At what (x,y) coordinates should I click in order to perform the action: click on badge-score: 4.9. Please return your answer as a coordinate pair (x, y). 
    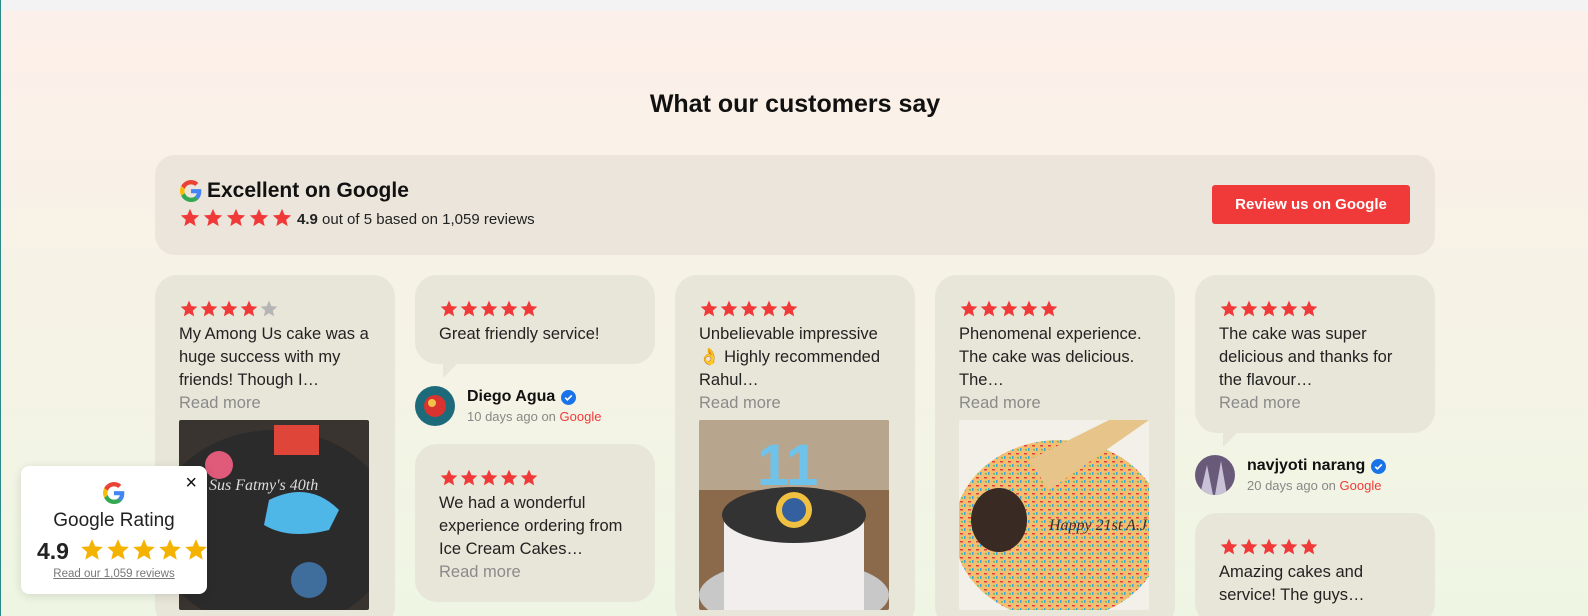
    Looking at the image, I should click on (53, 551).